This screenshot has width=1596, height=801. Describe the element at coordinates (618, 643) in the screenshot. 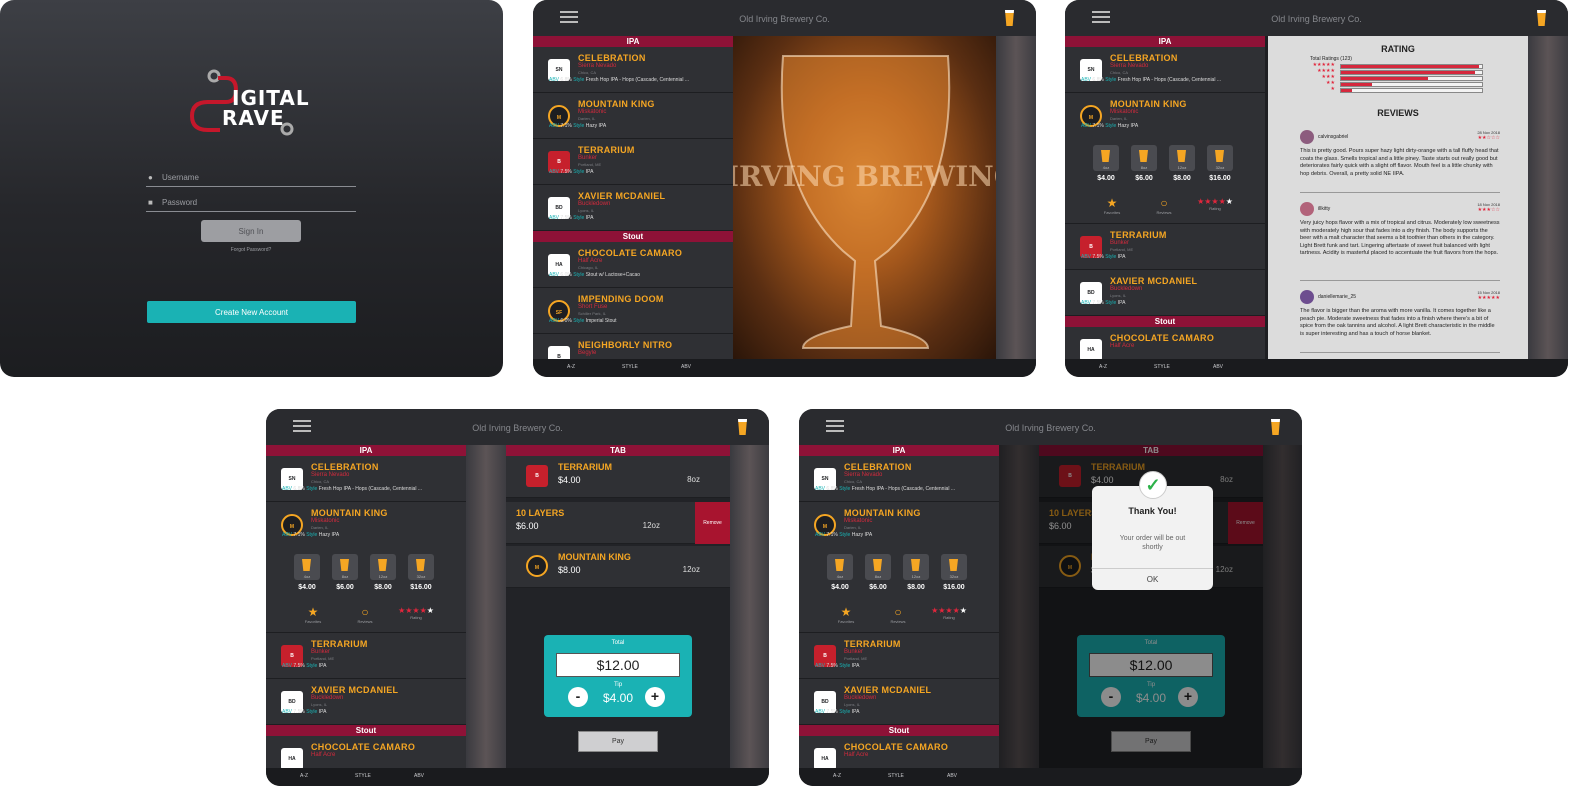

I see `total-label: Total` at that location.